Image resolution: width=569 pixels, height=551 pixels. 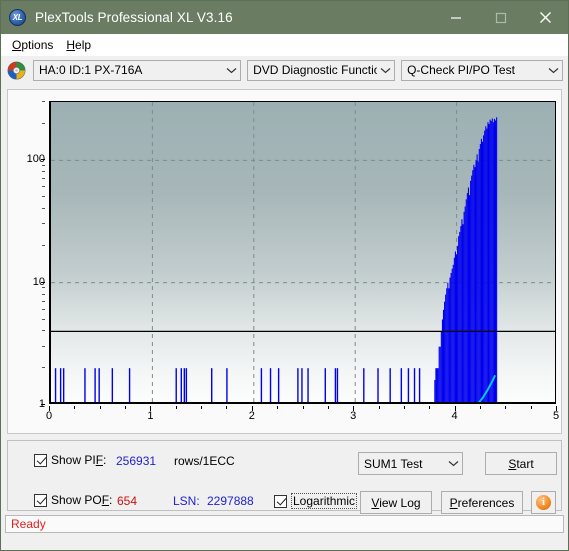 I want to click on logarithmic-checkbox: Logarithmic, so click(x=316, y=501).